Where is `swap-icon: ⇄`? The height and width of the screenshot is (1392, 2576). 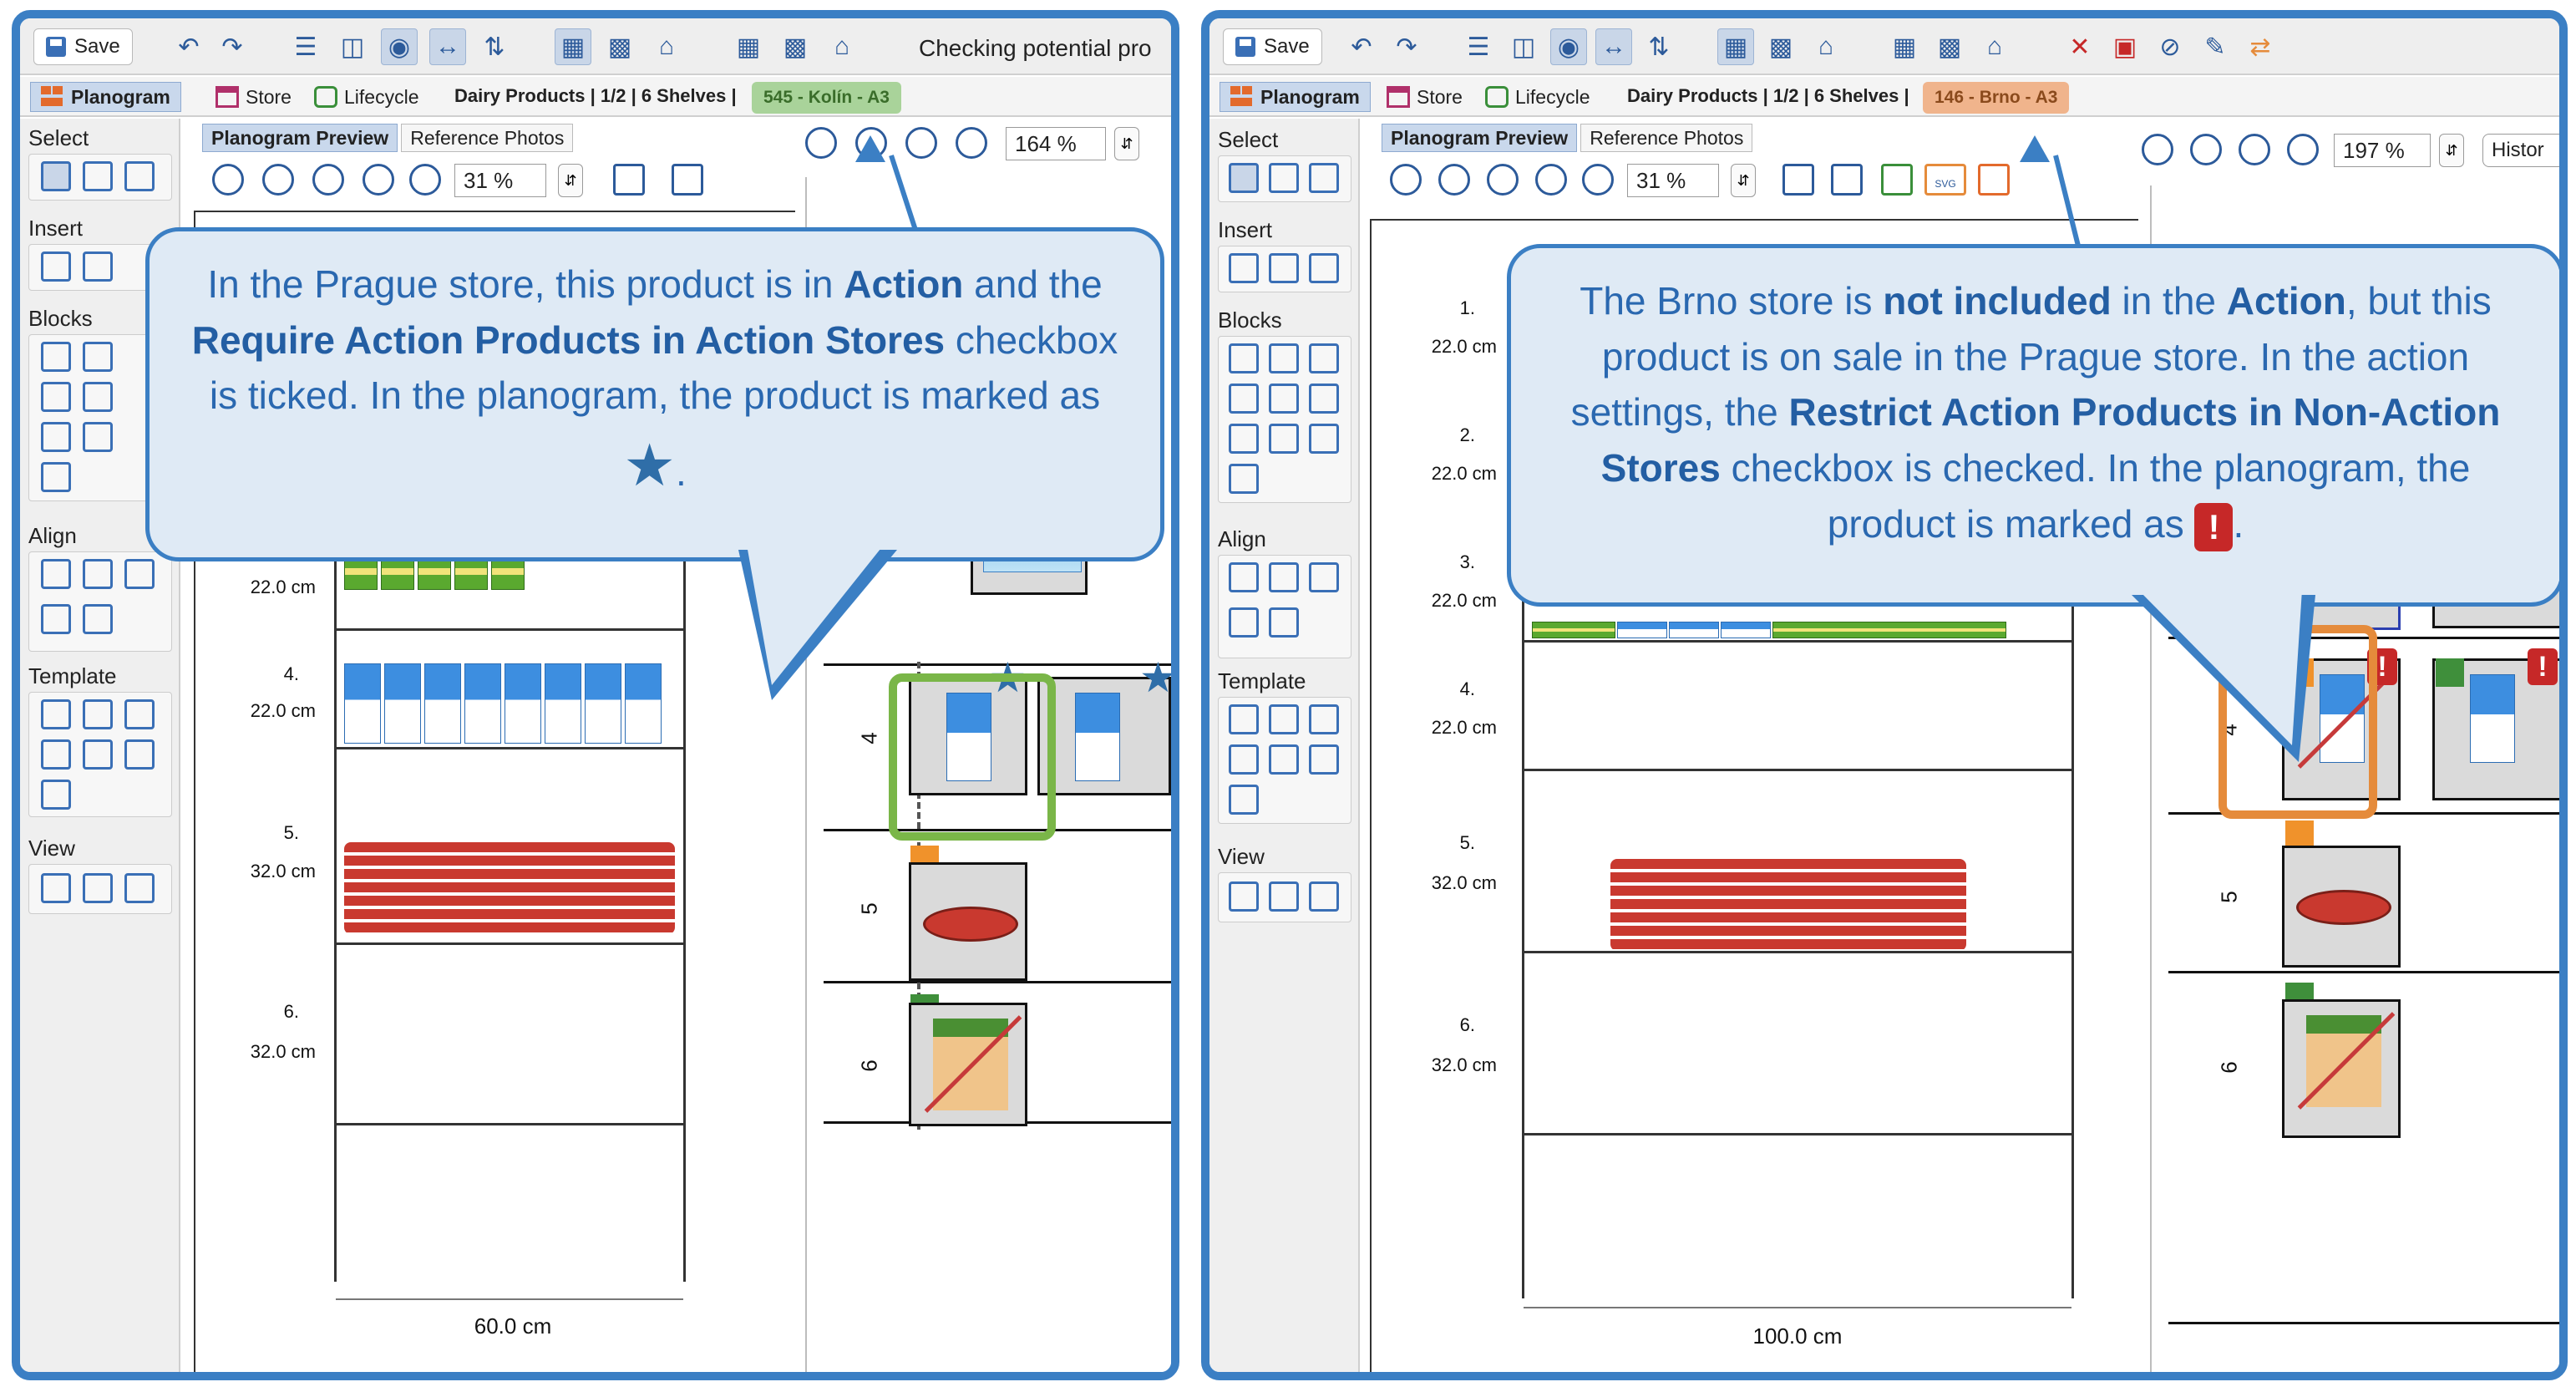
swap-icon: ⇄ is located at coordinates (2260, 46).